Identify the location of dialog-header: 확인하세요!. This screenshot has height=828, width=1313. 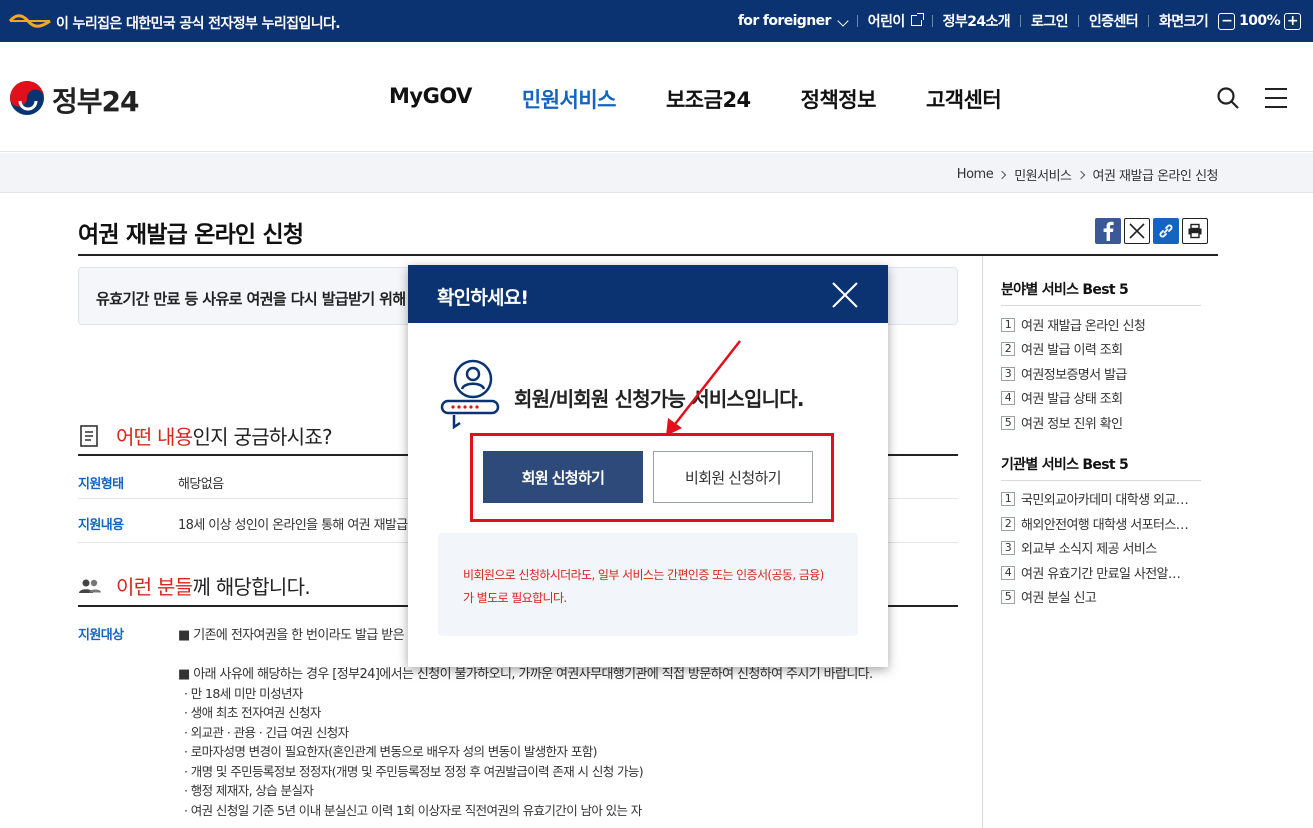
(648, 294).